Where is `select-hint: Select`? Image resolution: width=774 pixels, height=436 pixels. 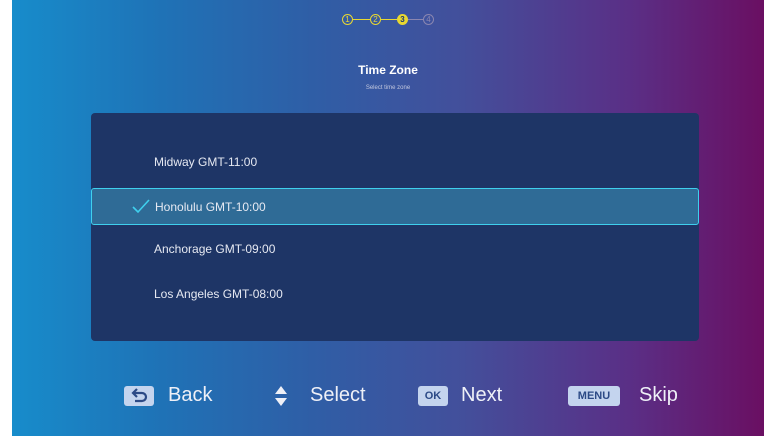
select-hint: Select is located at coordinates (329, 395).